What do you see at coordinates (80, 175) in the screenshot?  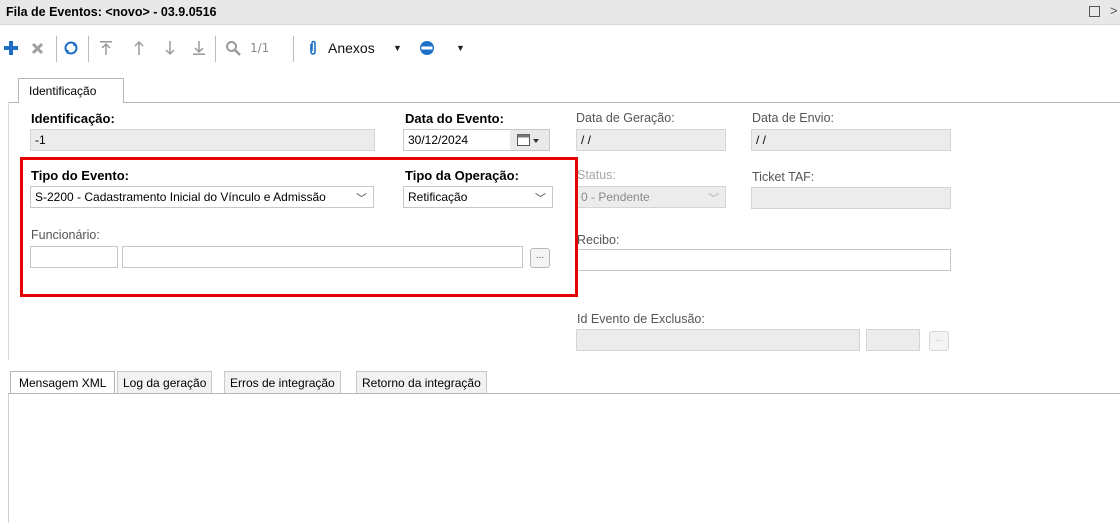 I see `tipo-evento-label: Tipo do Evento:` at bounding box center [80, 175].